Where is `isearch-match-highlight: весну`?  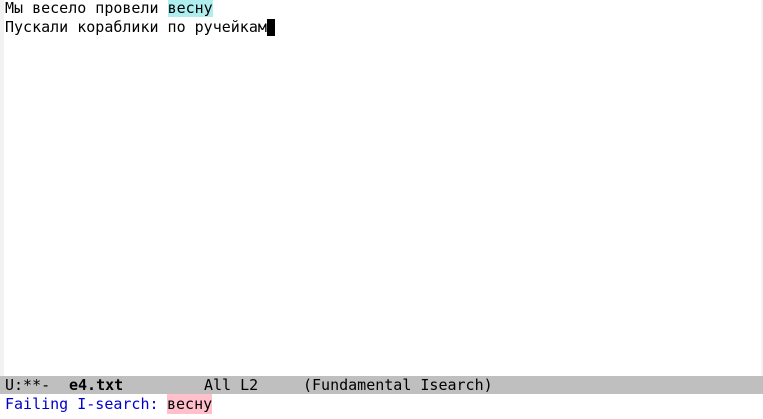 isearch-match-highlight: весну is located at coordinates (190, 8).